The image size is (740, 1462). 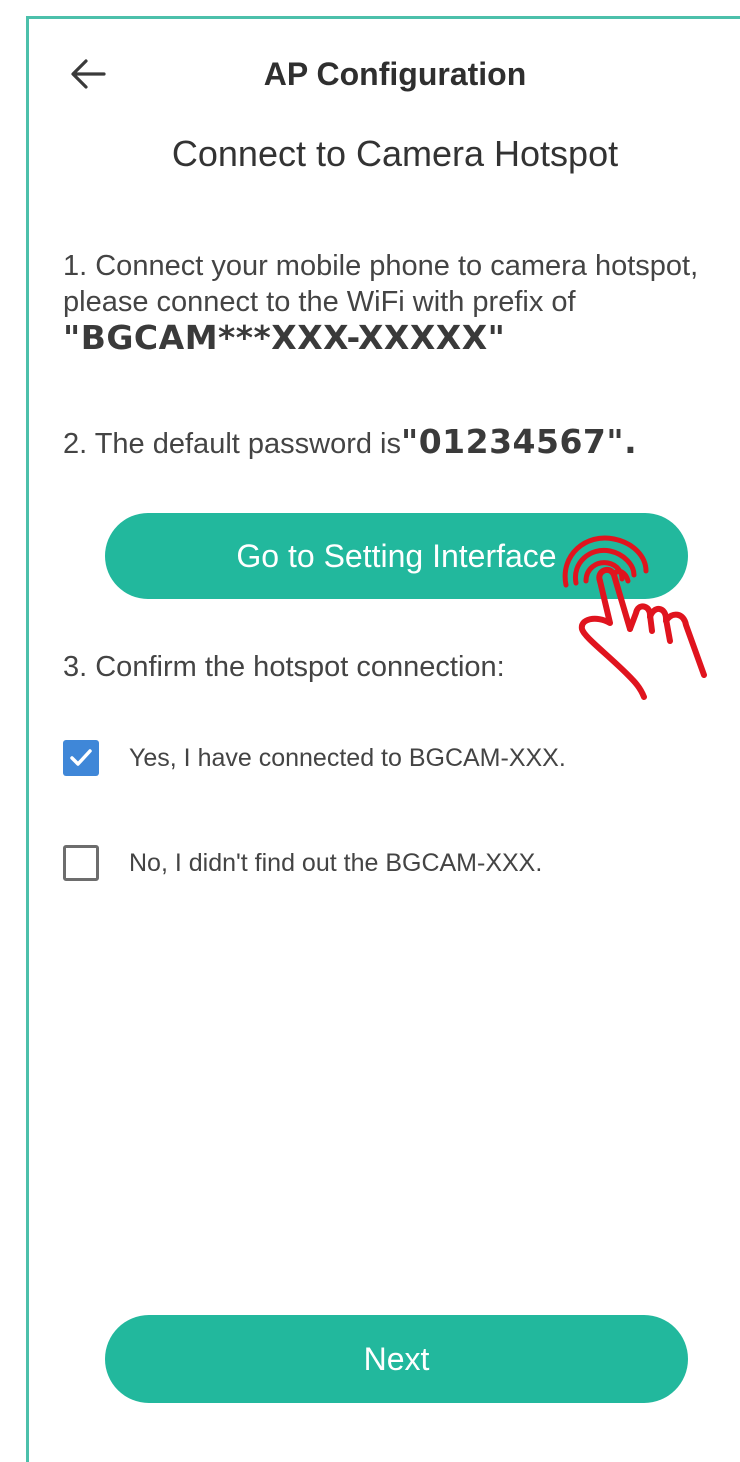 I want to click on go-to-setting-button: Go to Setting Interface, so click(x=396, y=556).